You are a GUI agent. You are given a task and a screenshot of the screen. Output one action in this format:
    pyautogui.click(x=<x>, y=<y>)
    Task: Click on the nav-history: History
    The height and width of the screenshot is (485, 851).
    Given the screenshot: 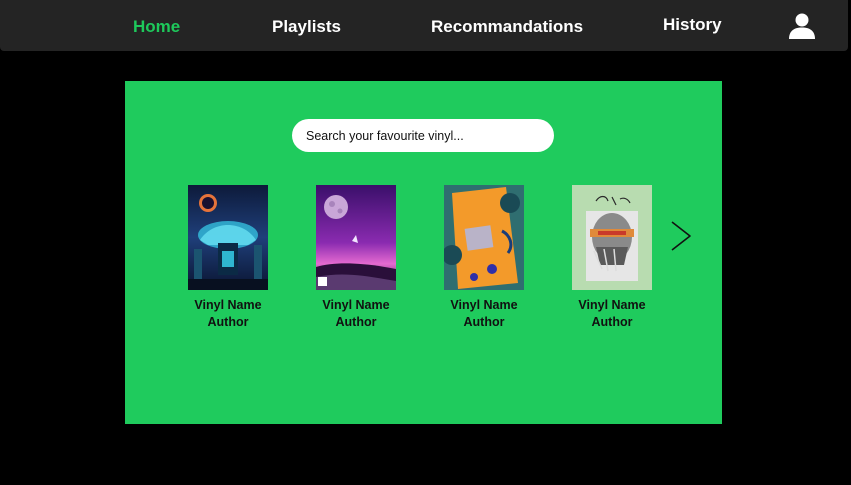 What is the action you would take?
    pyautogui.click(x=692, y=25)
    